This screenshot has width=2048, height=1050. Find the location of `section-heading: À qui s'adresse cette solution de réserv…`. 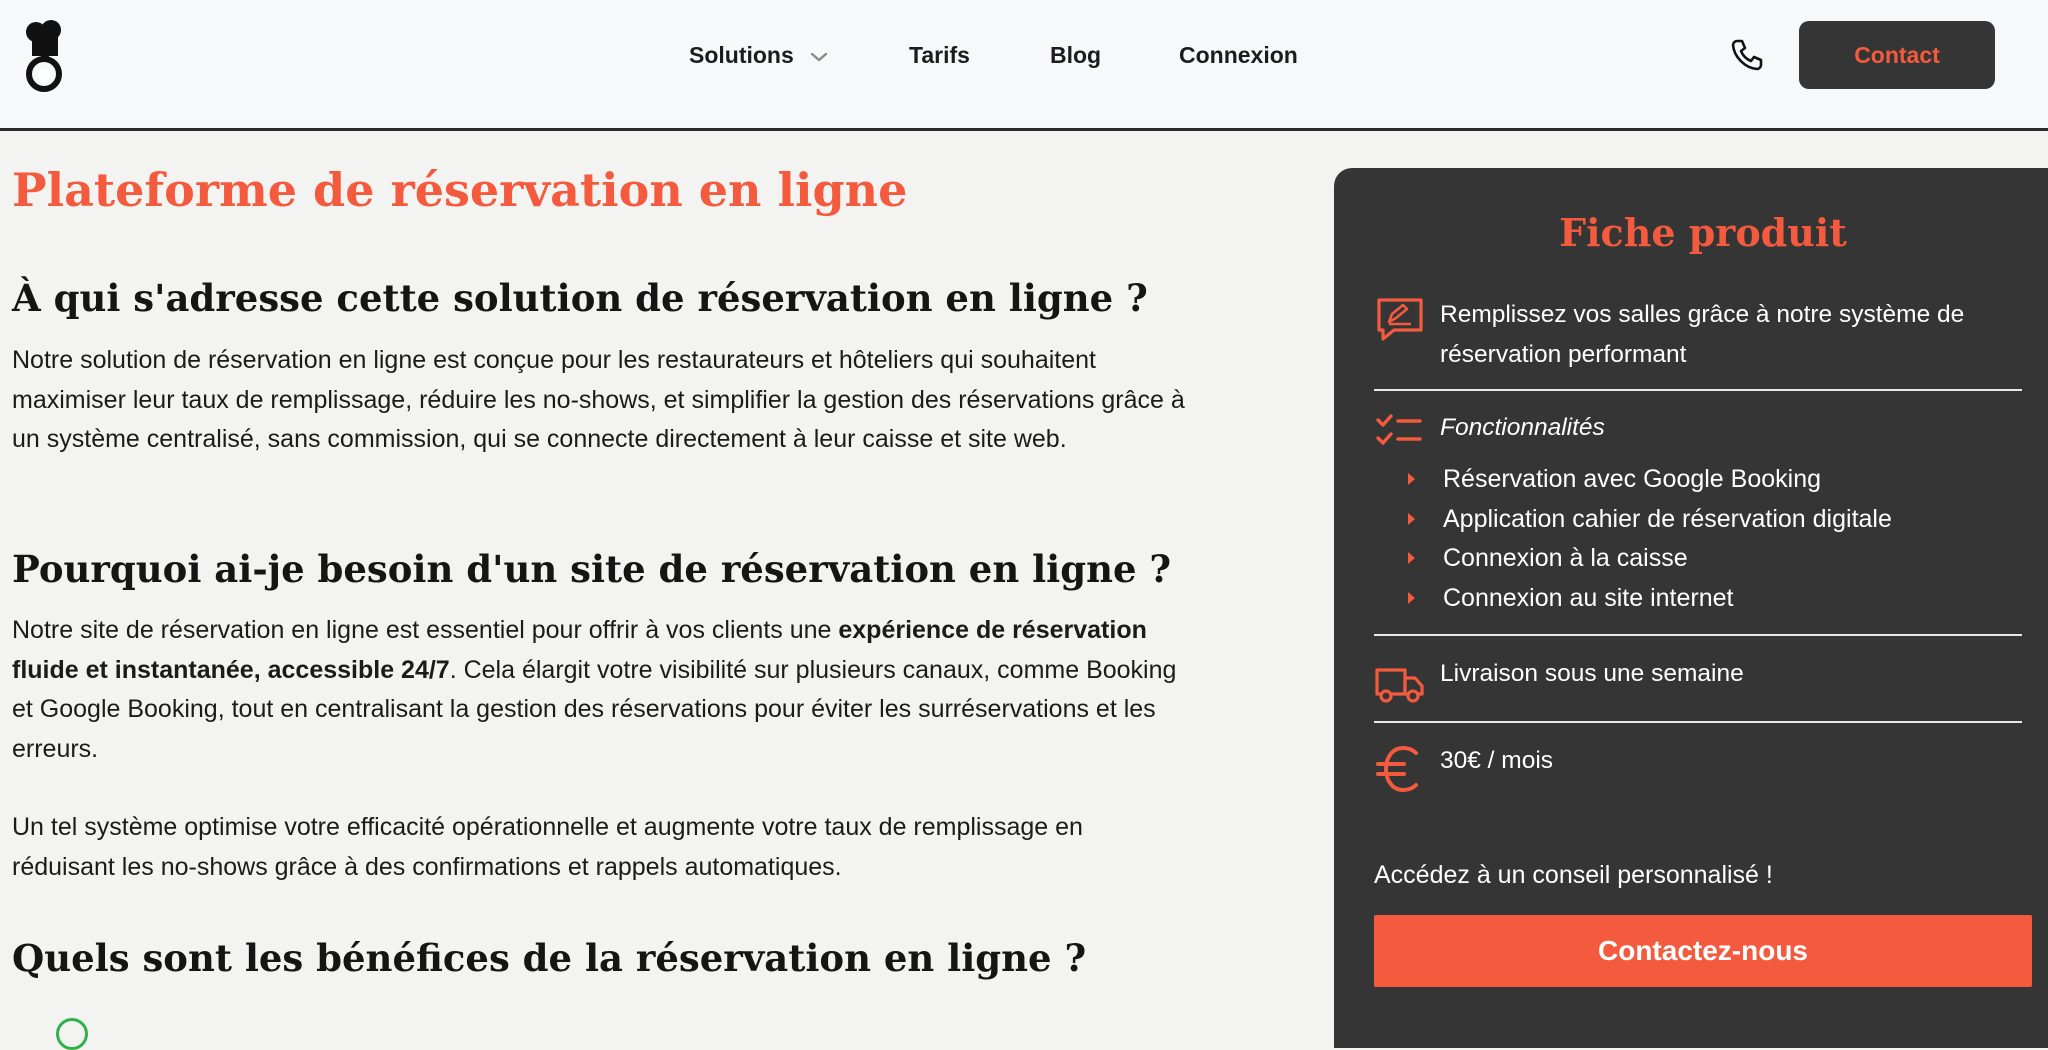

section-heading: À qui s'adresse cette solution de réserv… is located at coordinates (580, 298).